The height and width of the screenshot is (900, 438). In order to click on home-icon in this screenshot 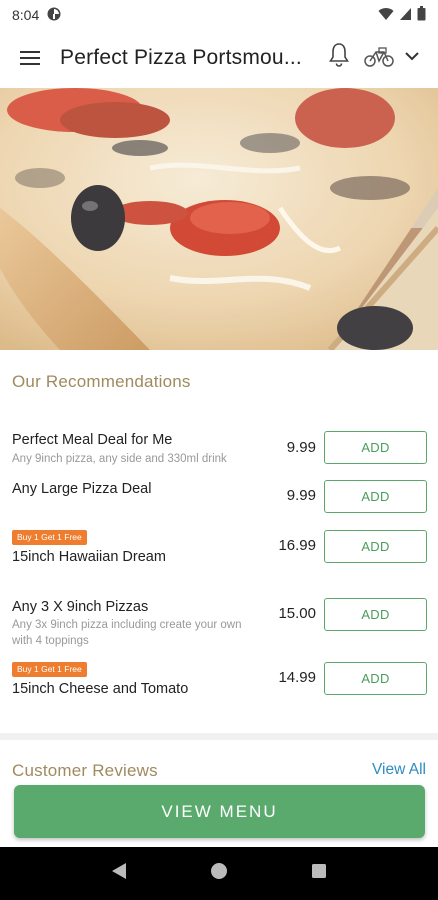, I will do `click(219, 873)`.